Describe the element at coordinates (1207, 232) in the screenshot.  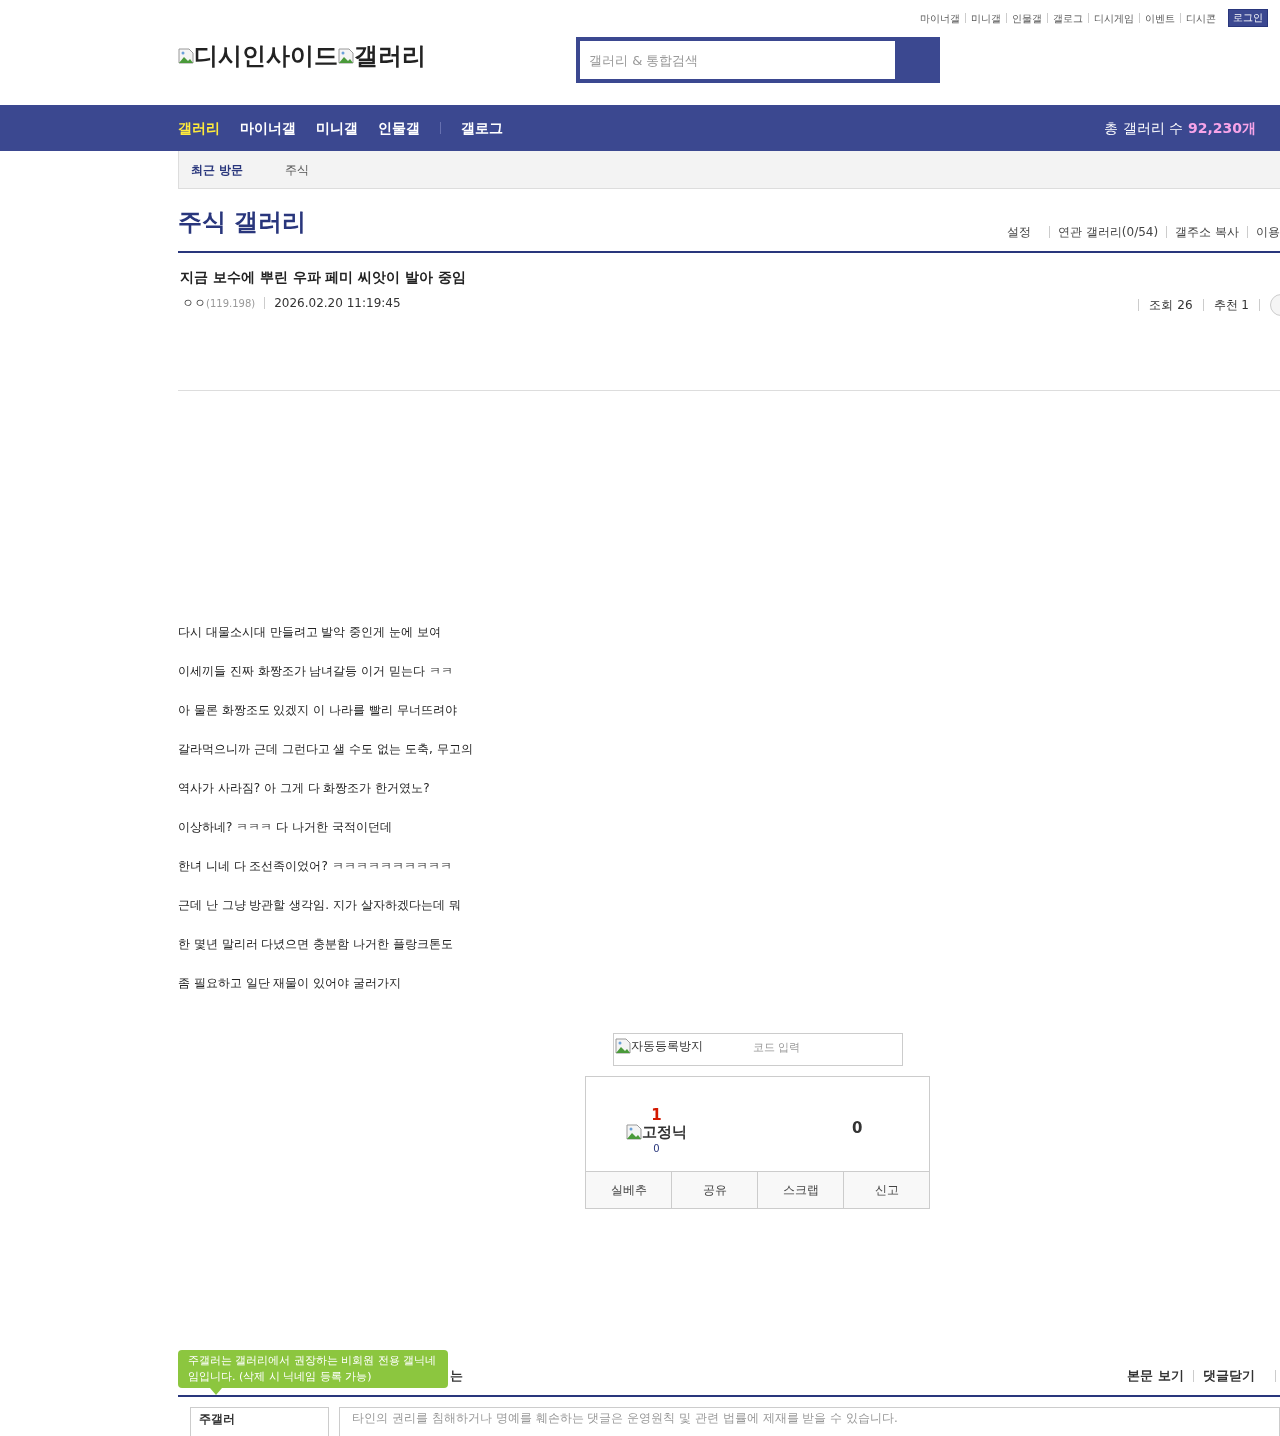
I see `gallery-action-link: 갤주소 복사` at that location.